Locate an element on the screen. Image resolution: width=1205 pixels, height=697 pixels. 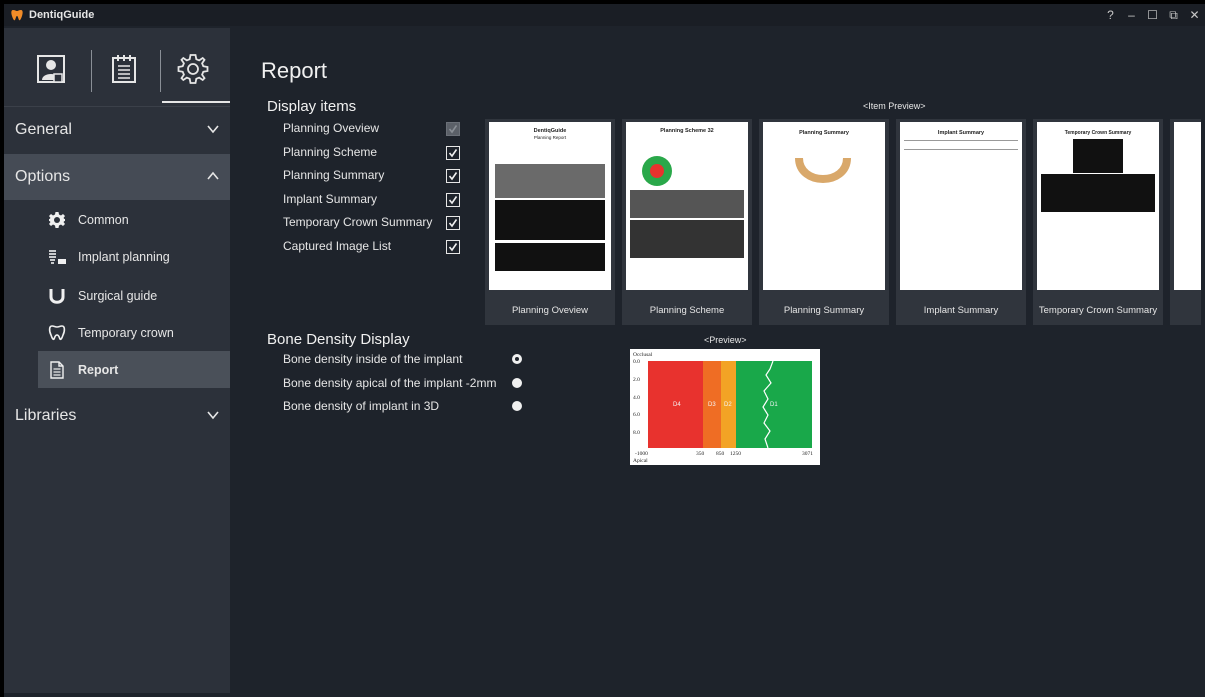
page-heading: Planning Scheme 32 is located at coordinates (687, 131).